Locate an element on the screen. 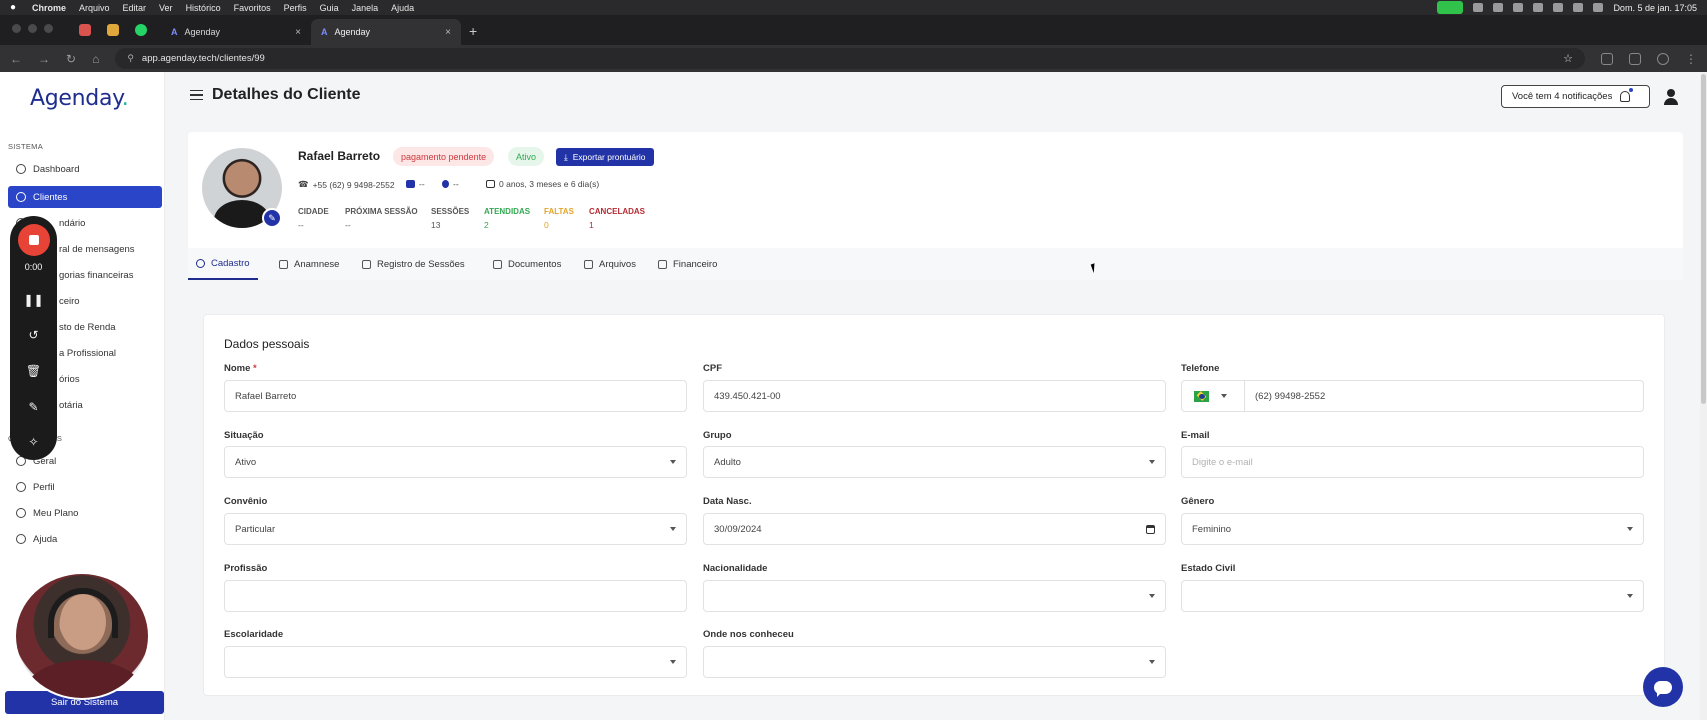 The width and height of the screenshot is (1707, 720). tab-documentos: Documentos is located at coordinates (527, 264).